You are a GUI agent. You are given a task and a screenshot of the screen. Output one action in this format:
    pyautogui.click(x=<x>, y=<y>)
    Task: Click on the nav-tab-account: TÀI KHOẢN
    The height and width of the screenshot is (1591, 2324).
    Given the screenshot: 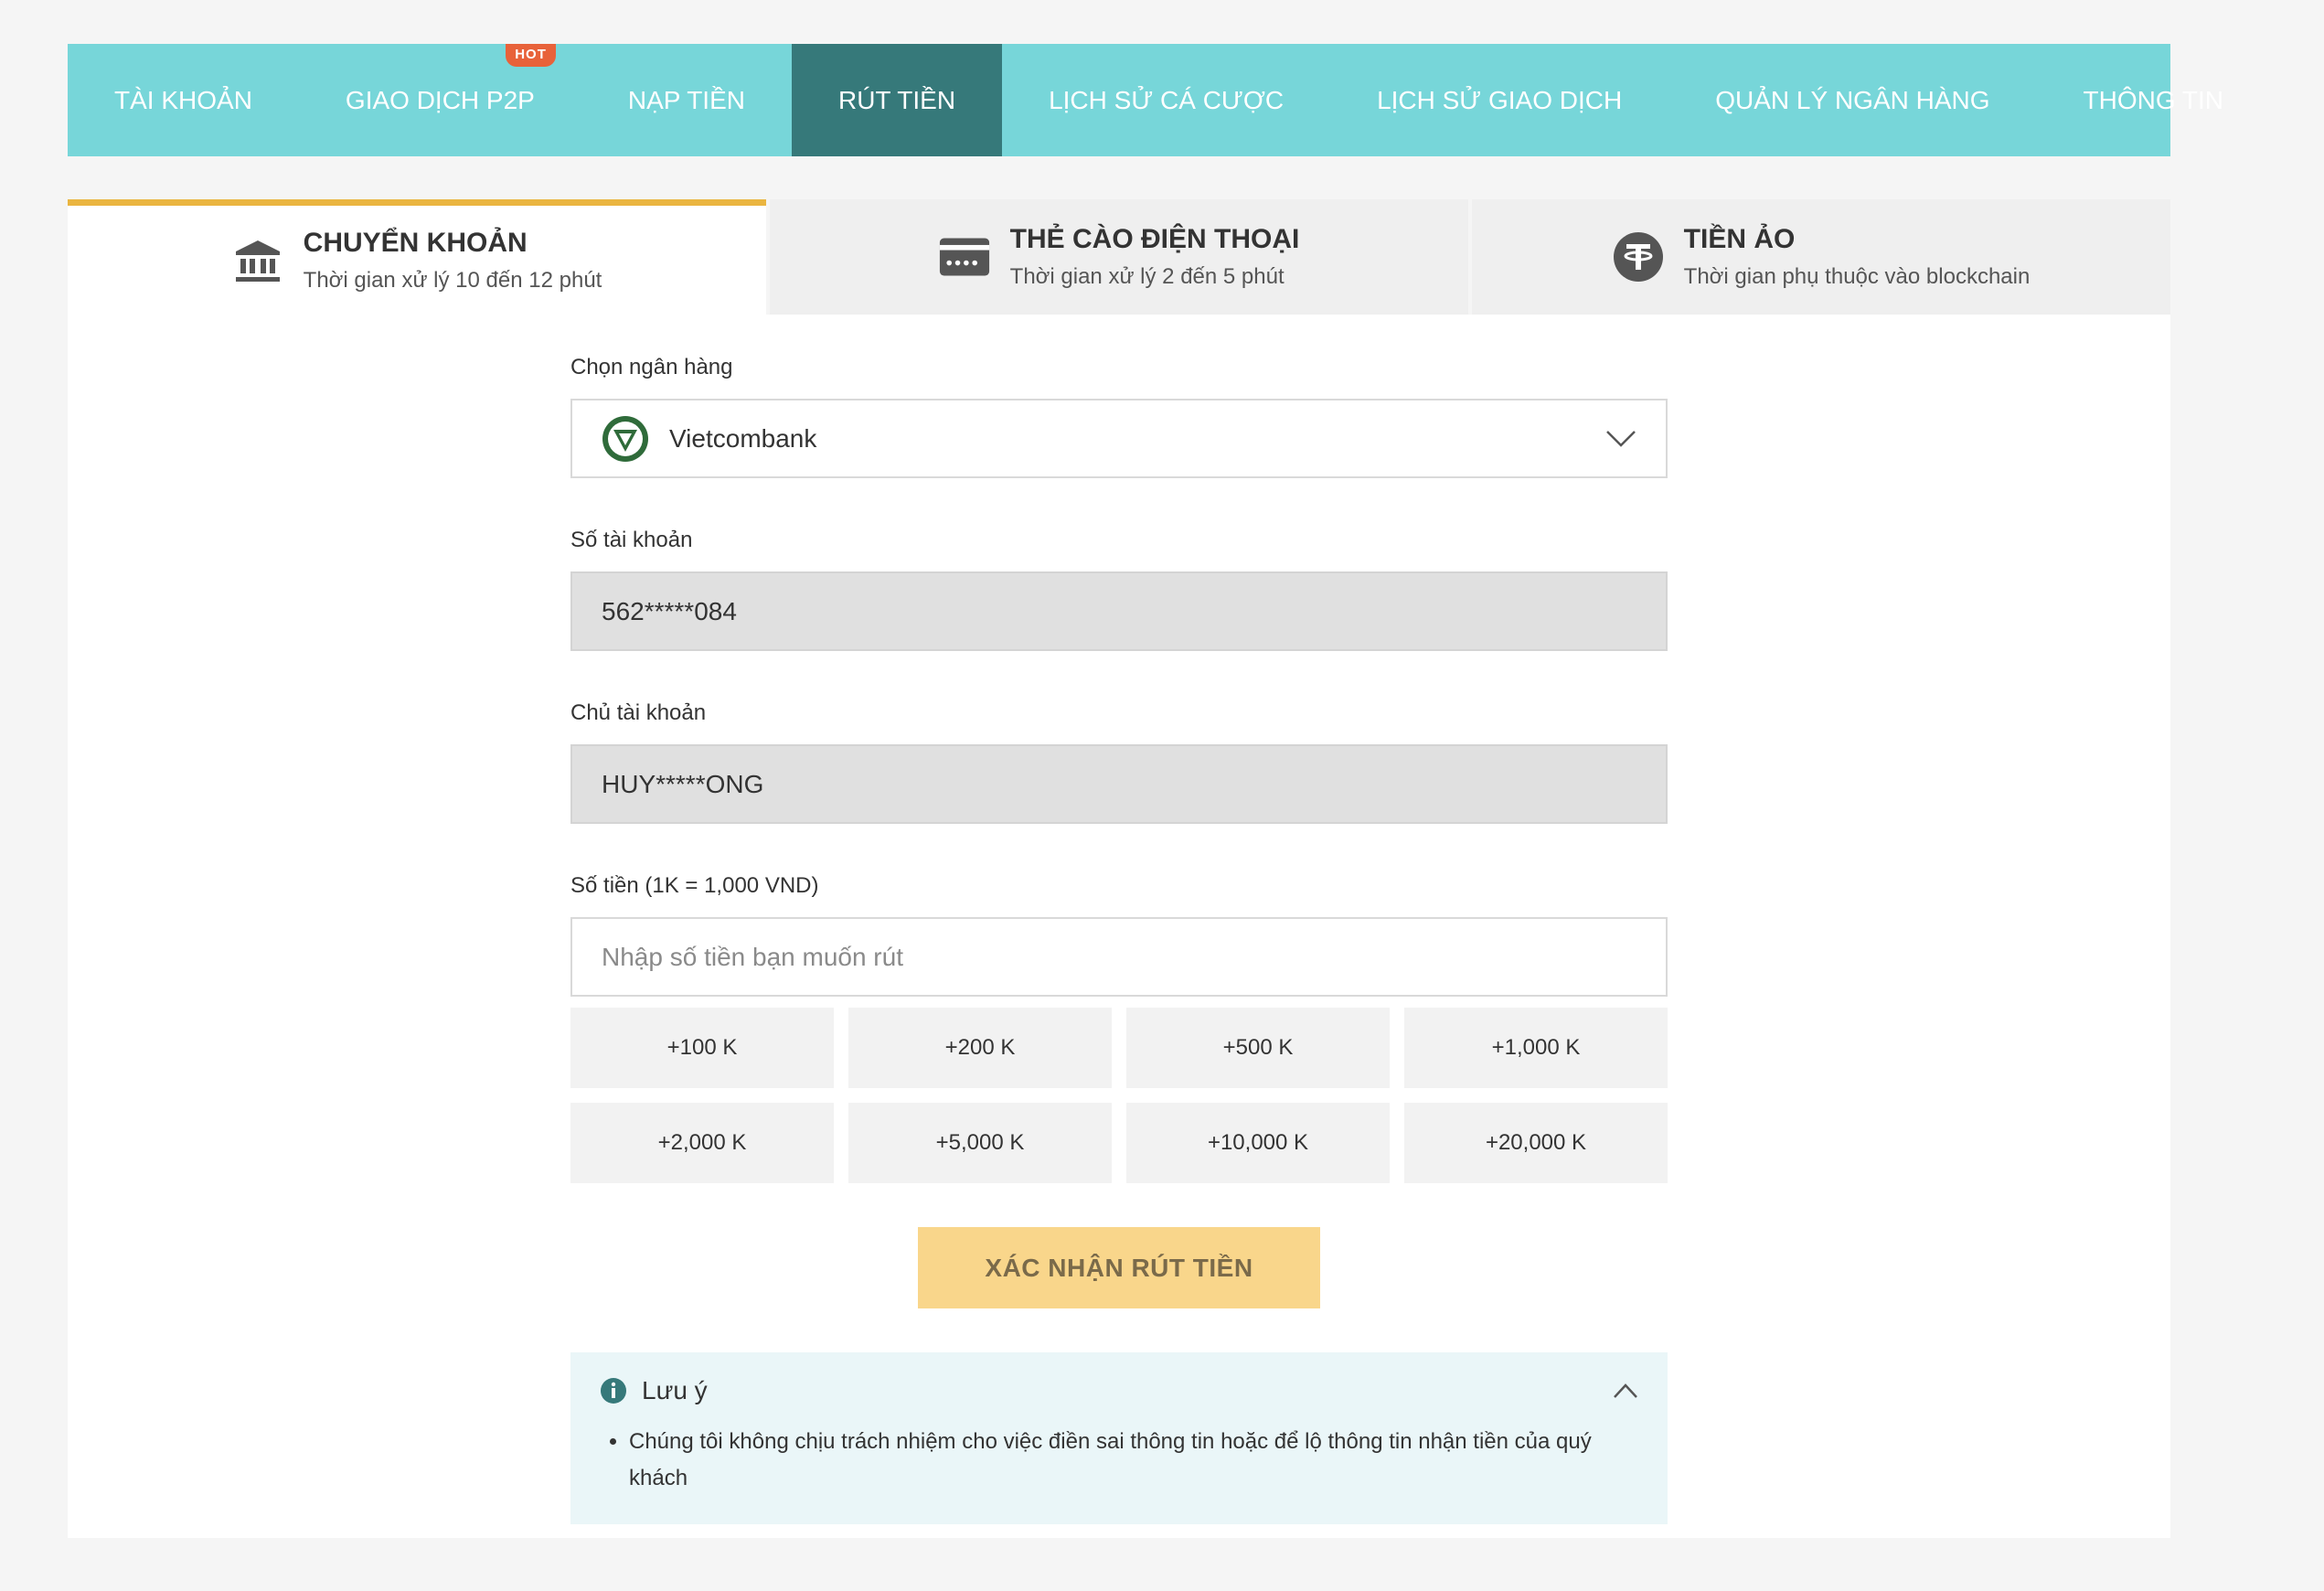 What is the action you would take?
    pyautogui.click(x=183, y=100)
    